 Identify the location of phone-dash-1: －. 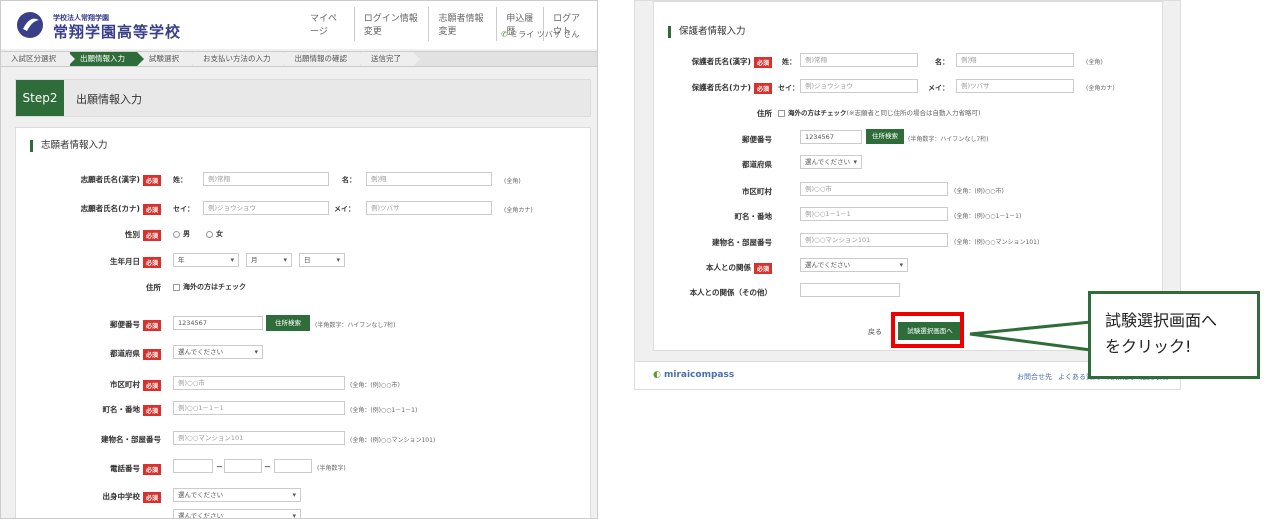
(219, 467).